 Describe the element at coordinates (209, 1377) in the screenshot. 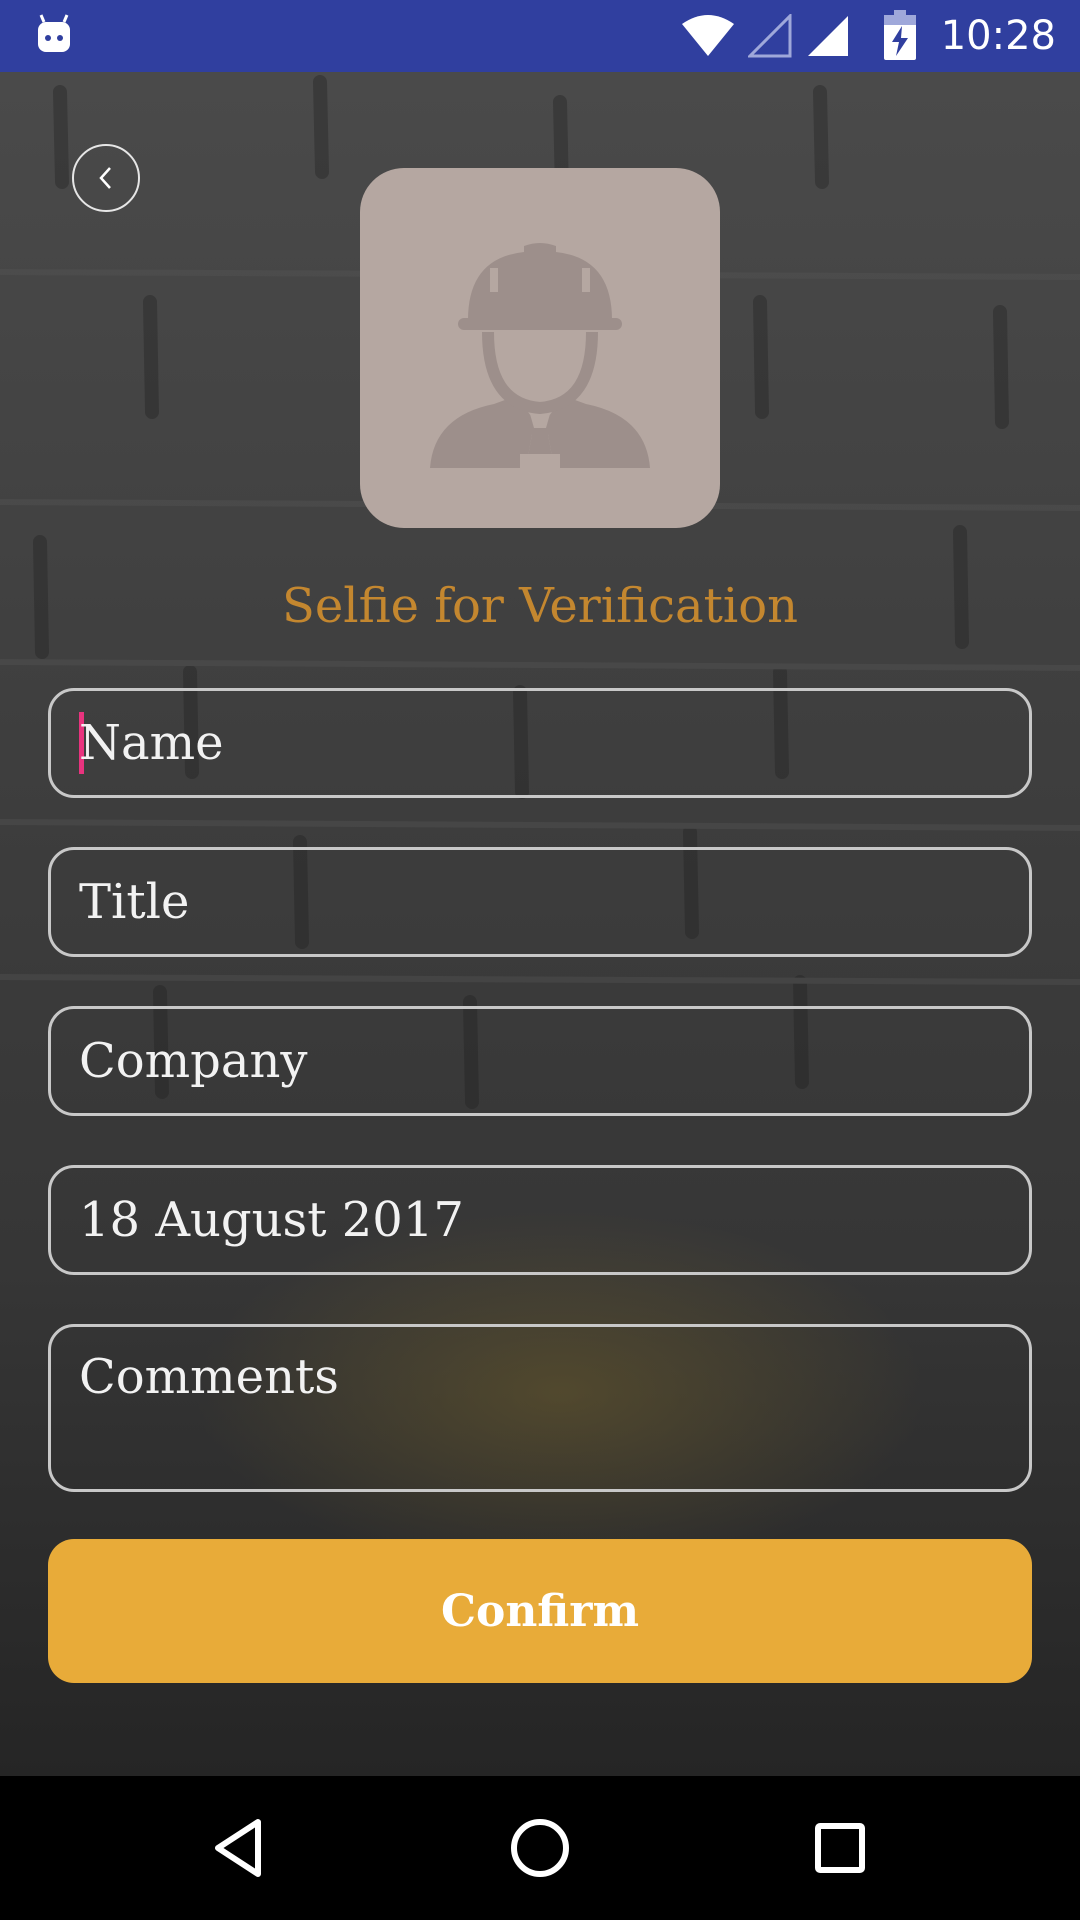

I see `comments-placeholder: Comments` at that location.